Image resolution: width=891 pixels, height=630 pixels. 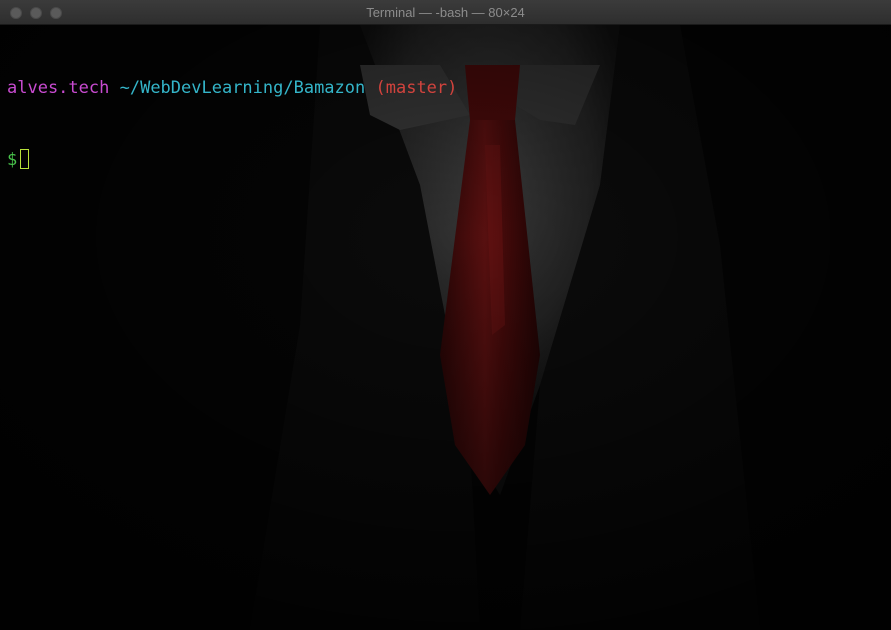 I want to click on input-line: $, so click(x=232, y=160).